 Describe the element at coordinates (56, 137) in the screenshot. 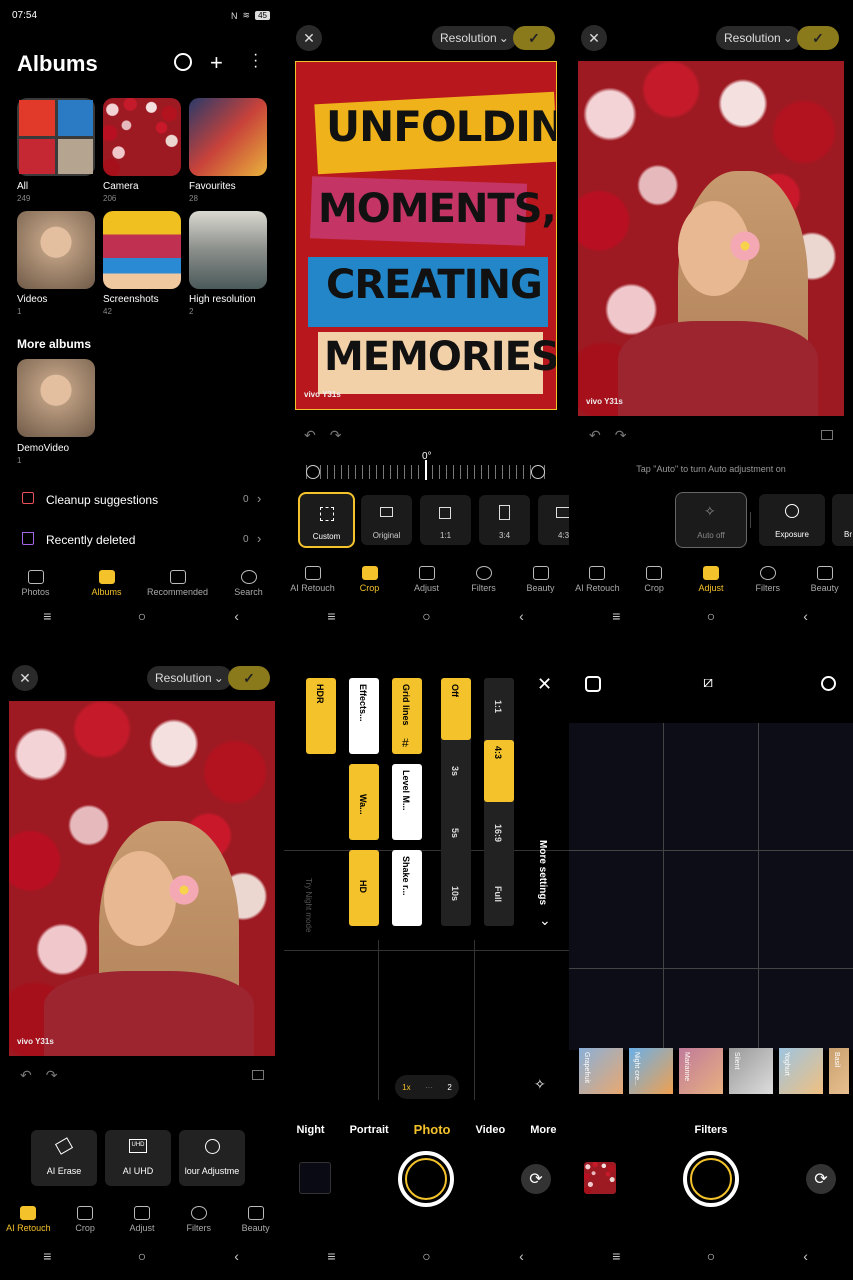

I see `album-all-thumb` at that location.